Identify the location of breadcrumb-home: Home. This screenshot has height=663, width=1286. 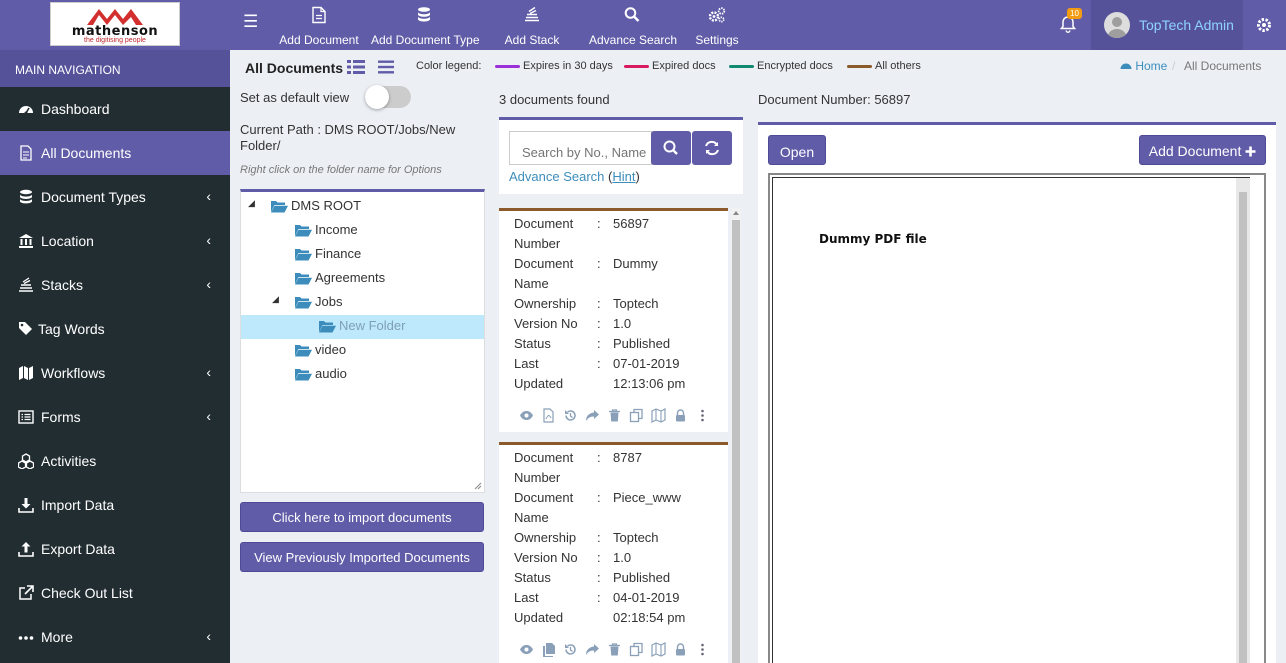
(1143, 66).